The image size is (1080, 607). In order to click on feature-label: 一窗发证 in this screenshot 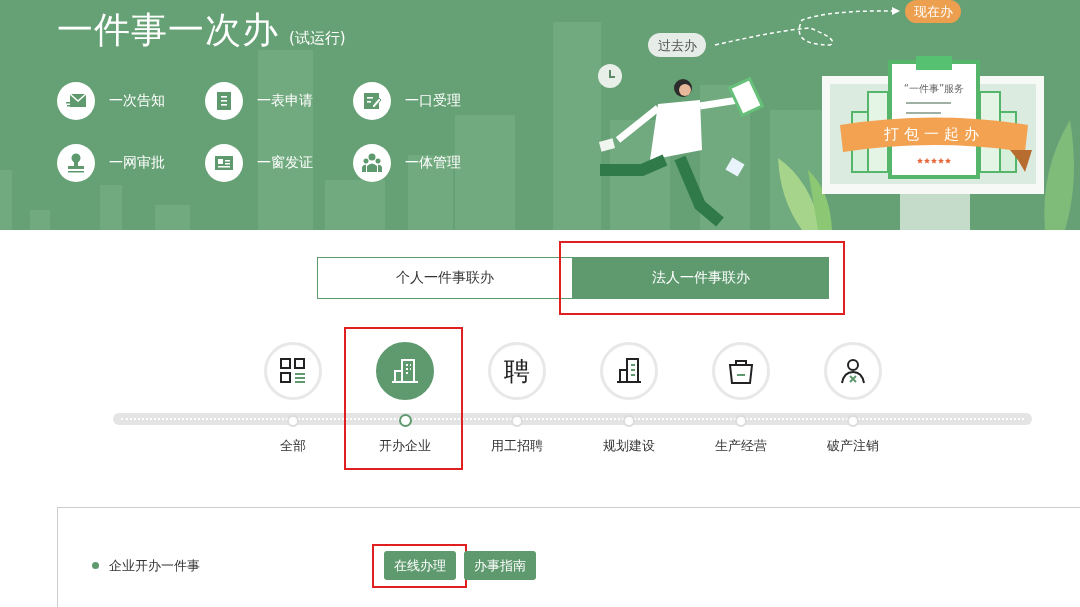, I will do `click(285, 163)`.